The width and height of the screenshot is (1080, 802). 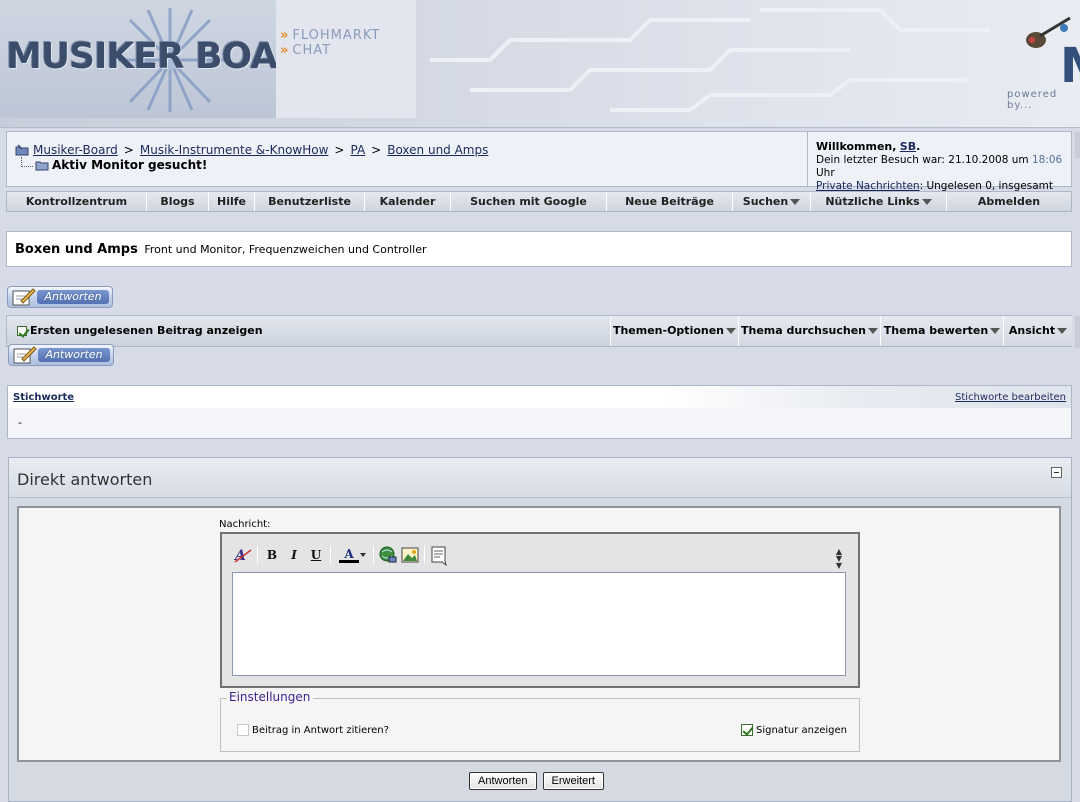 I want to click on thread-search-menu: Thema durchsuchen, so click(x=809, y=331).